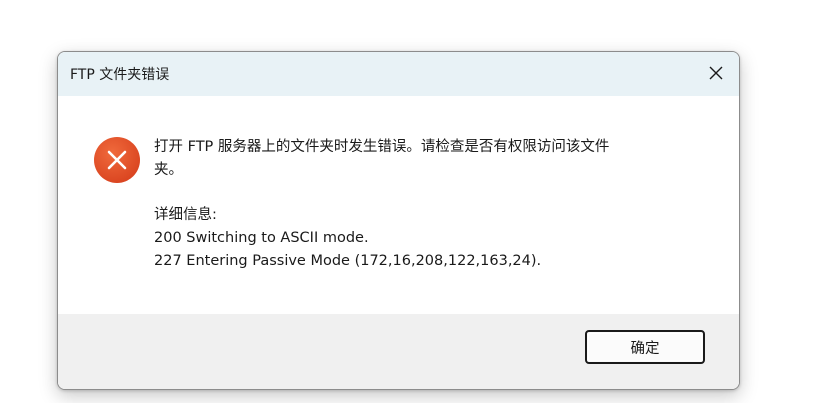  I want to click on message-line-2: 夹。, so click(168, 170).